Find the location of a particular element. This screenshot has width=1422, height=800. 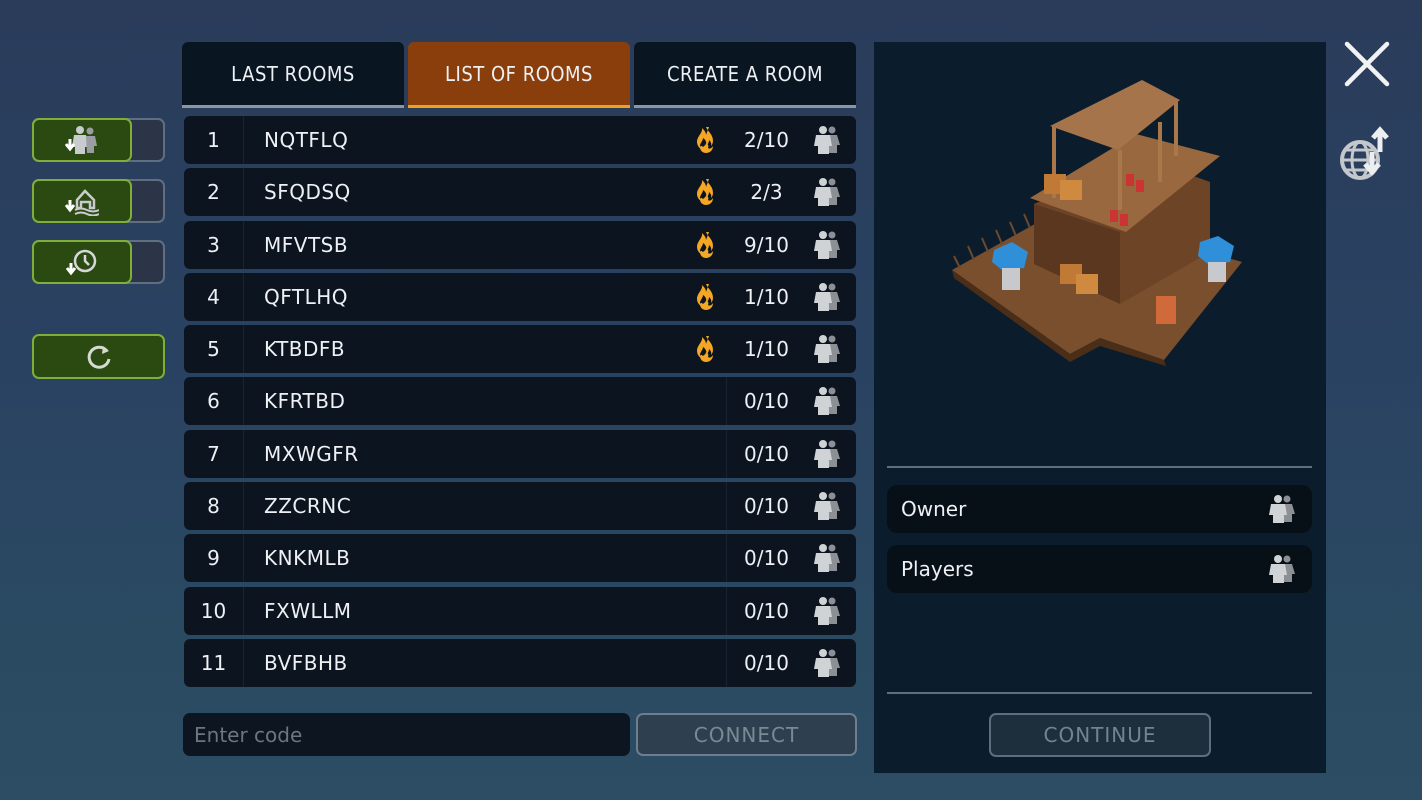

room-code: KFRTBD is located at coordinates (305, 401).